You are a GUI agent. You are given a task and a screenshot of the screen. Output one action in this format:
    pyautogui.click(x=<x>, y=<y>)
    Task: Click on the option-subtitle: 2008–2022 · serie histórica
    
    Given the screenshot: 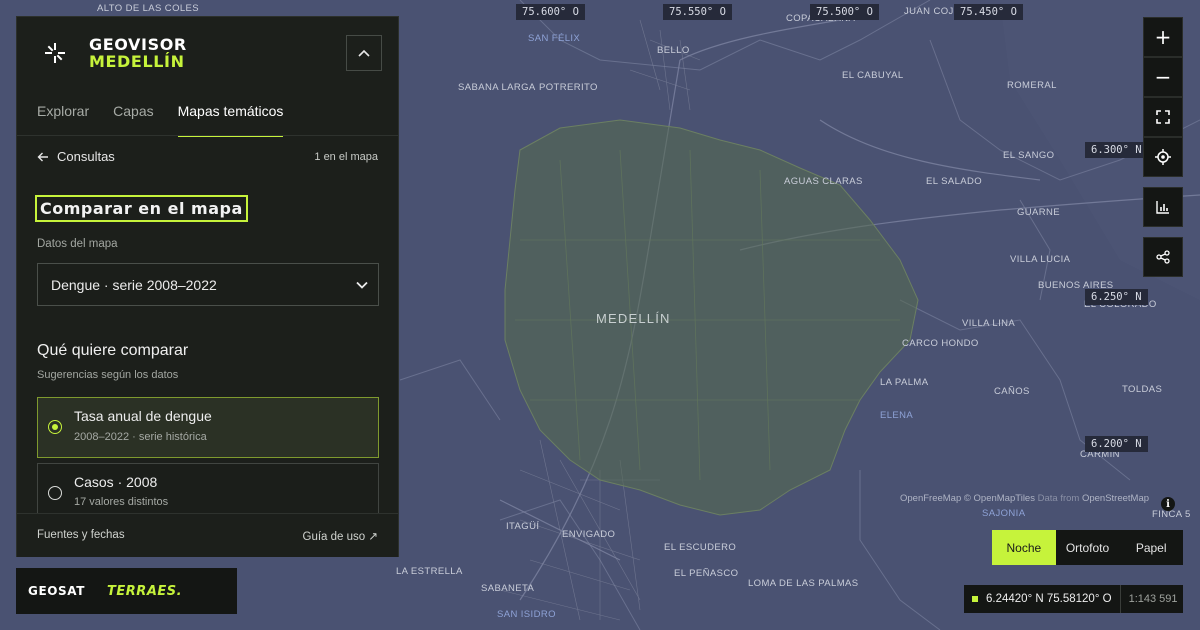 What is the action you would take?
    pyautogui.click(x=140, y=437)
    